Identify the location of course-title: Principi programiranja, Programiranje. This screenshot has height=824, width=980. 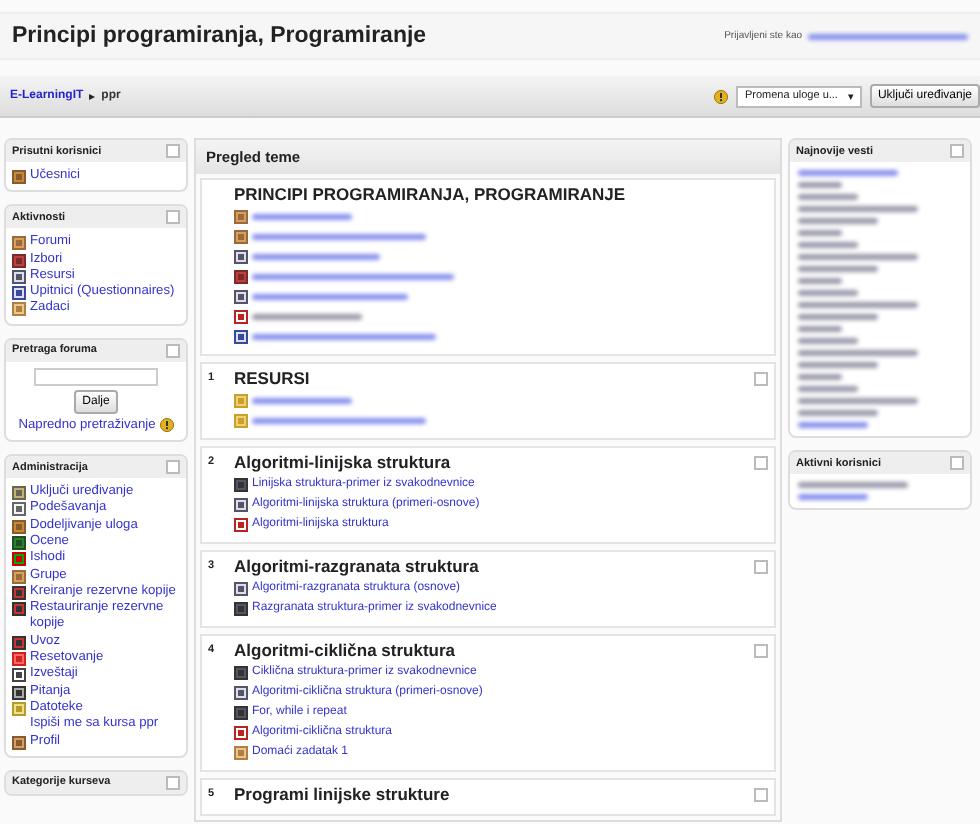
(219, 36).